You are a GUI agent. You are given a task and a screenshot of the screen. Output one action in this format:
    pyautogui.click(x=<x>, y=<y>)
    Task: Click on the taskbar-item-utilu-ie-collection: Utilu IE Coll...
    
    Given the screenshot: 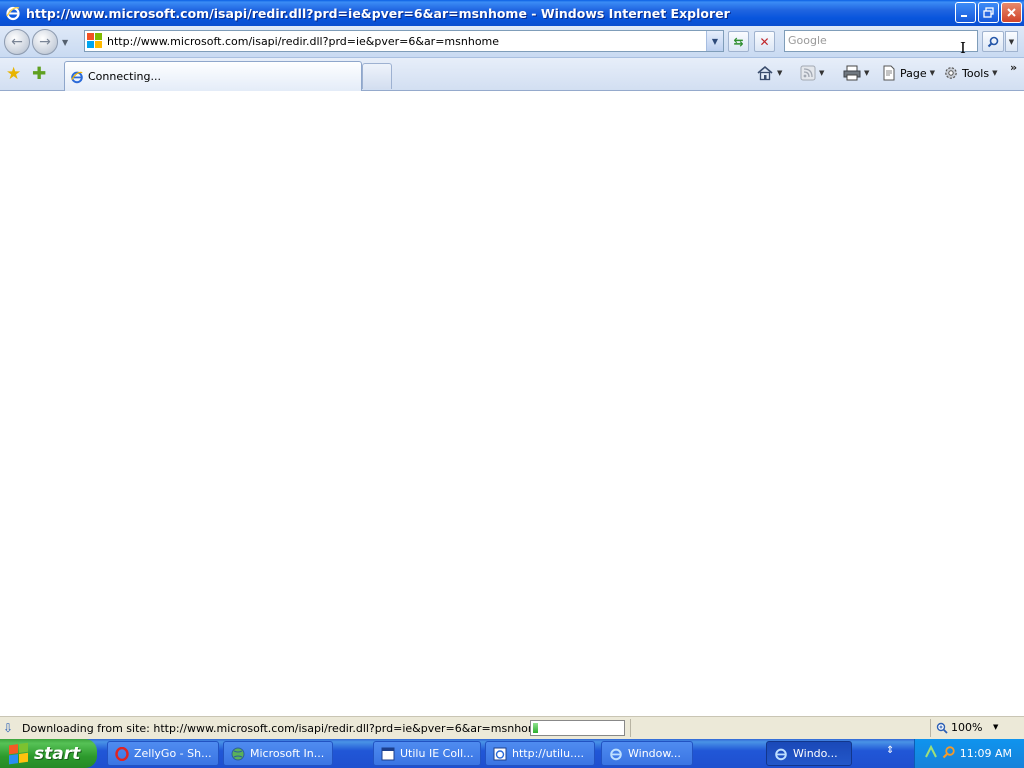 What is the action you would take?
    pyautogui.click(x=427, y=753)
    